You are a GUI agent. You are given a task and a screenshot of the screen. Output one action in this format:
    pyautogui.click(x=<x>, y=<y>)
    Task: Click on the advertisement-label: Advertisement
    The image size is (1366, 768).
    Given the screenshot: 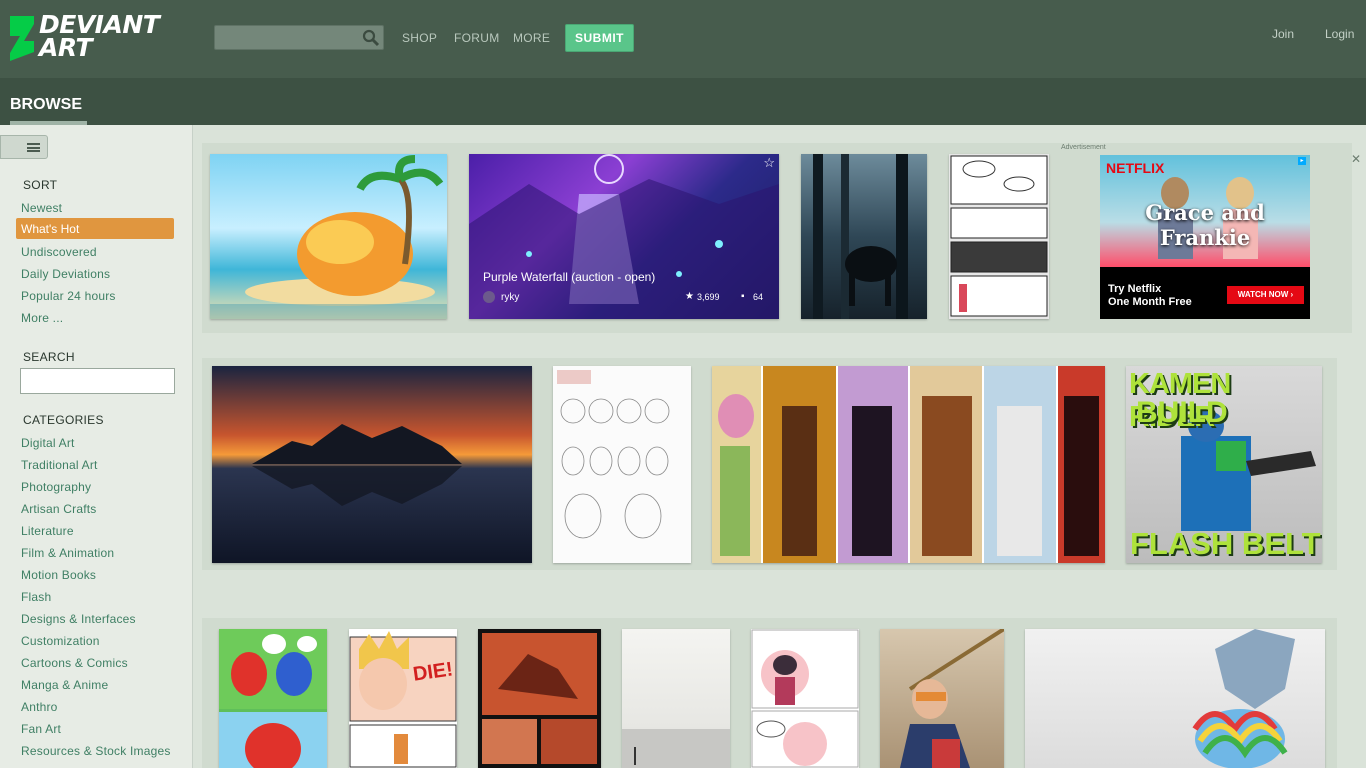 What is the action you would take?
    pyautogui.click(x=1083, y=147)
    